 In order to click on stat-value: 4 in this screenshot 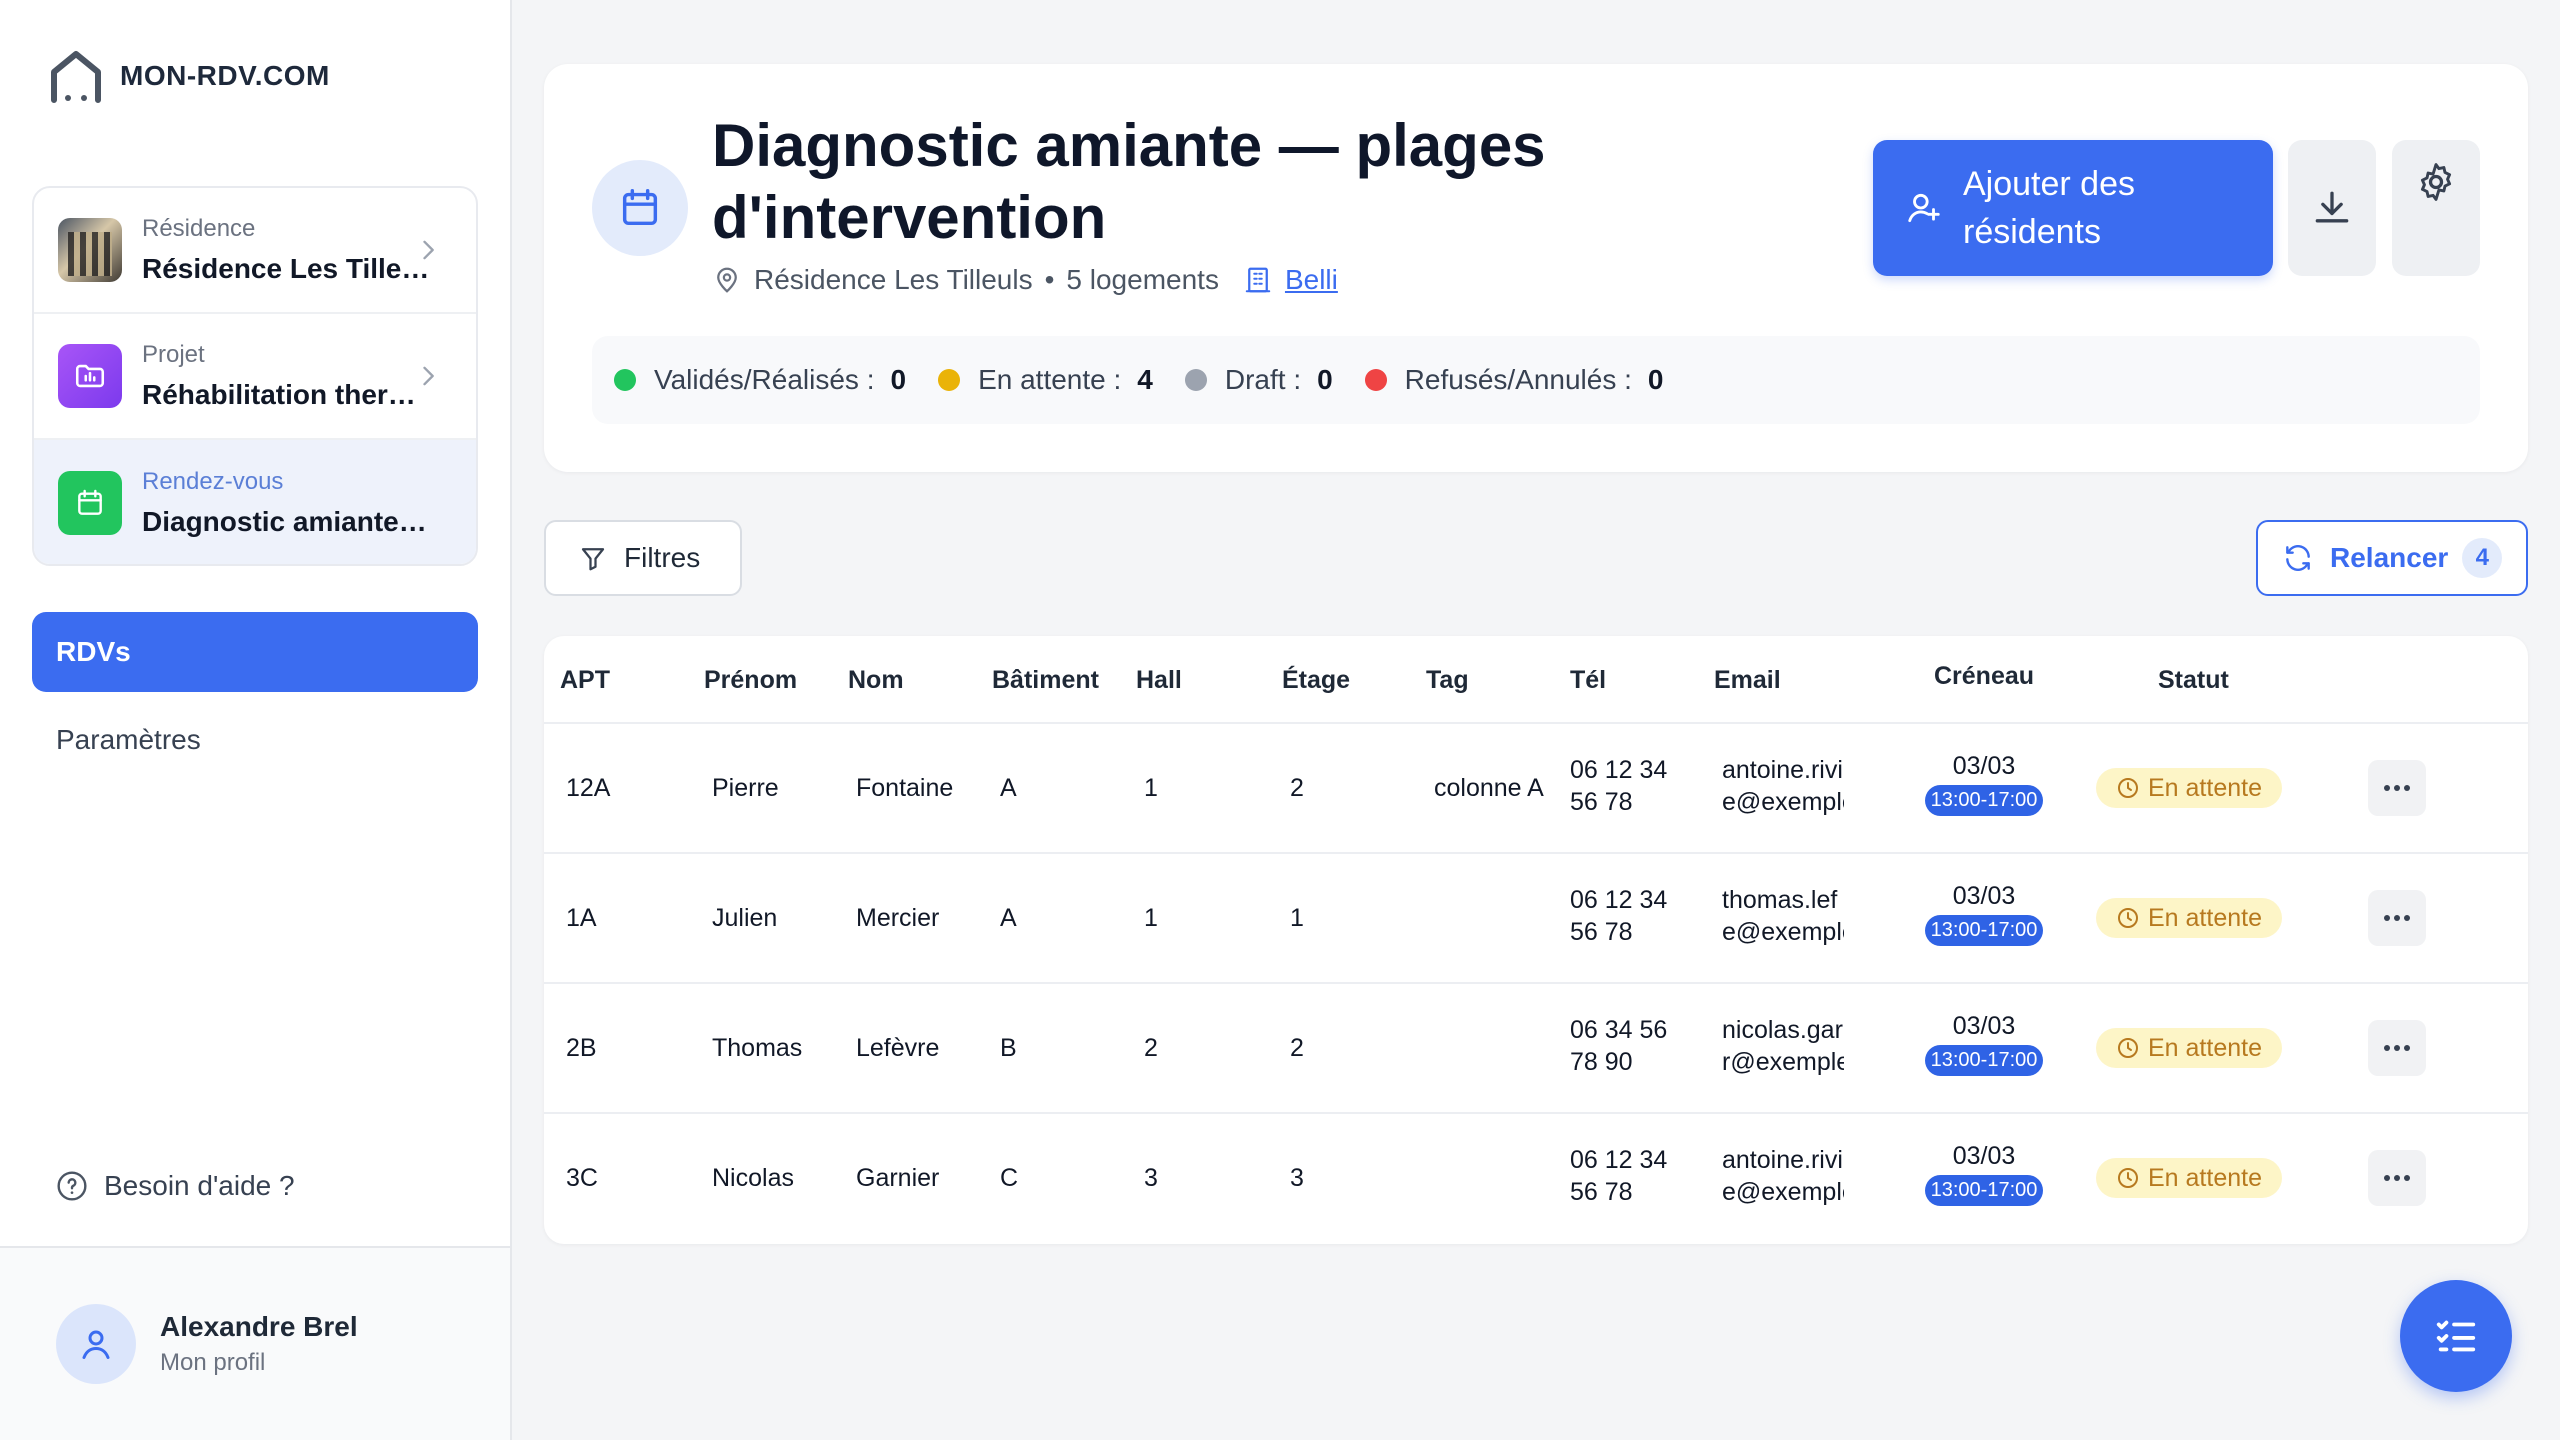, I will do `click(1145, 379)`.